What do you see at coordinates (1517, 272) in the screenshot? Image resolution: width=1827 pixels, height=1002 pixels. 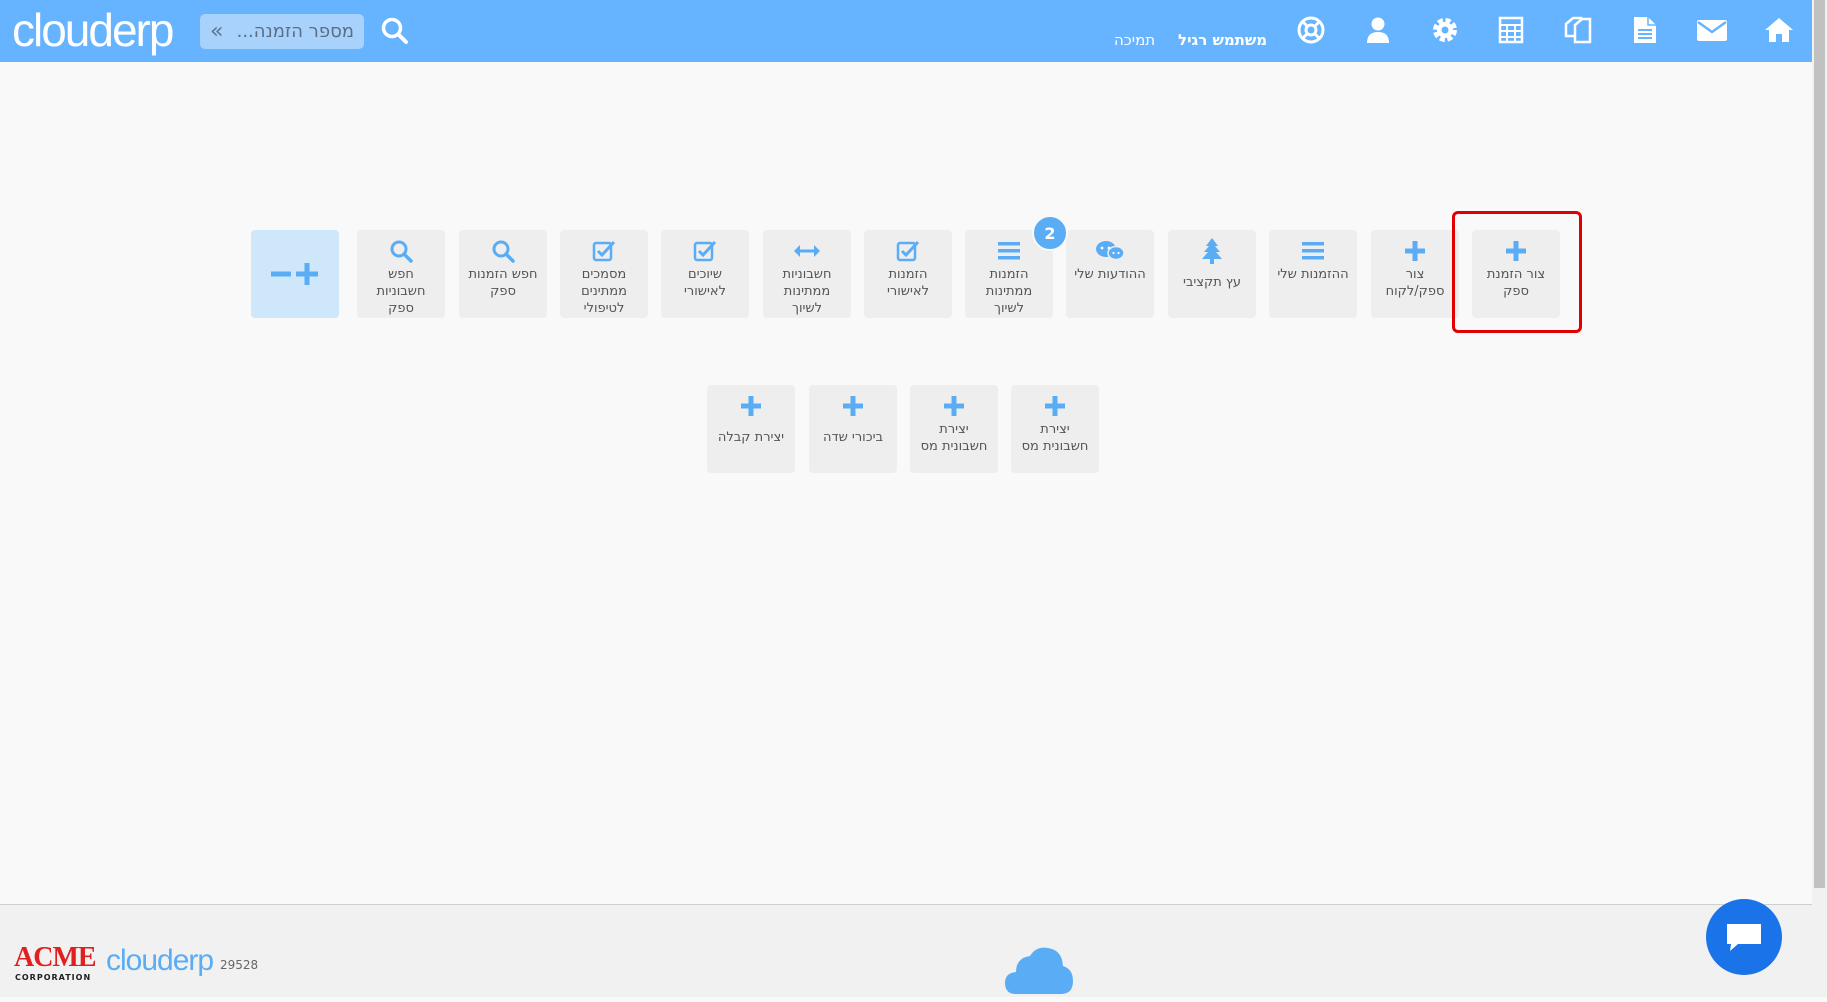 I see `highlight-box` at bounding box center [1517, 272].